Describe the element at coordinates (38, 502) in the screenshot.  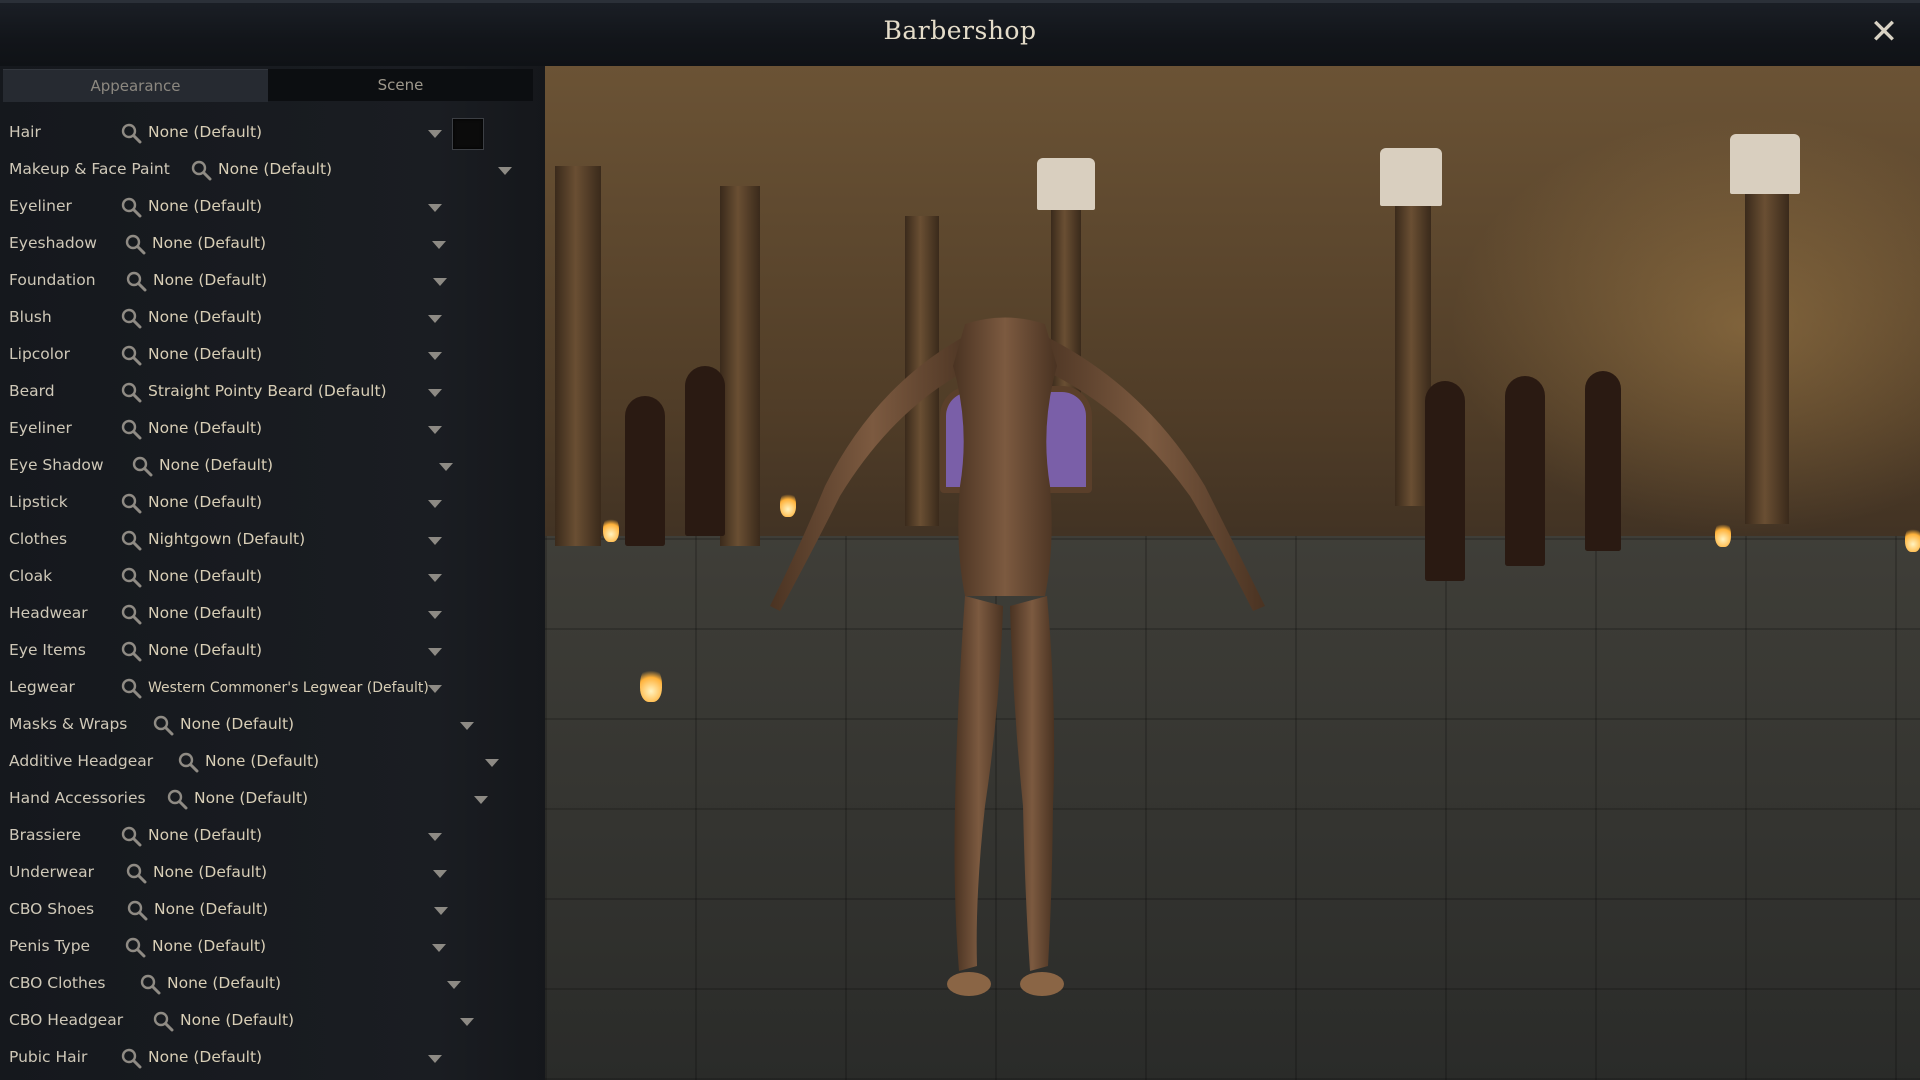
I see `option-label: Lipstick` at that location.